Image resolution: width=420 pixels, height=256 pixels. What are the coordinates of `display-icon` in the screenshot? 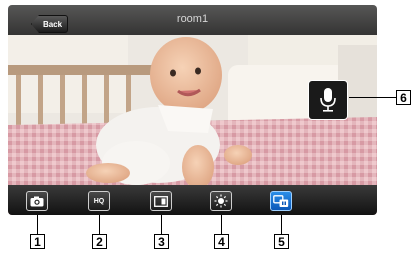 It's located at (161, 201).